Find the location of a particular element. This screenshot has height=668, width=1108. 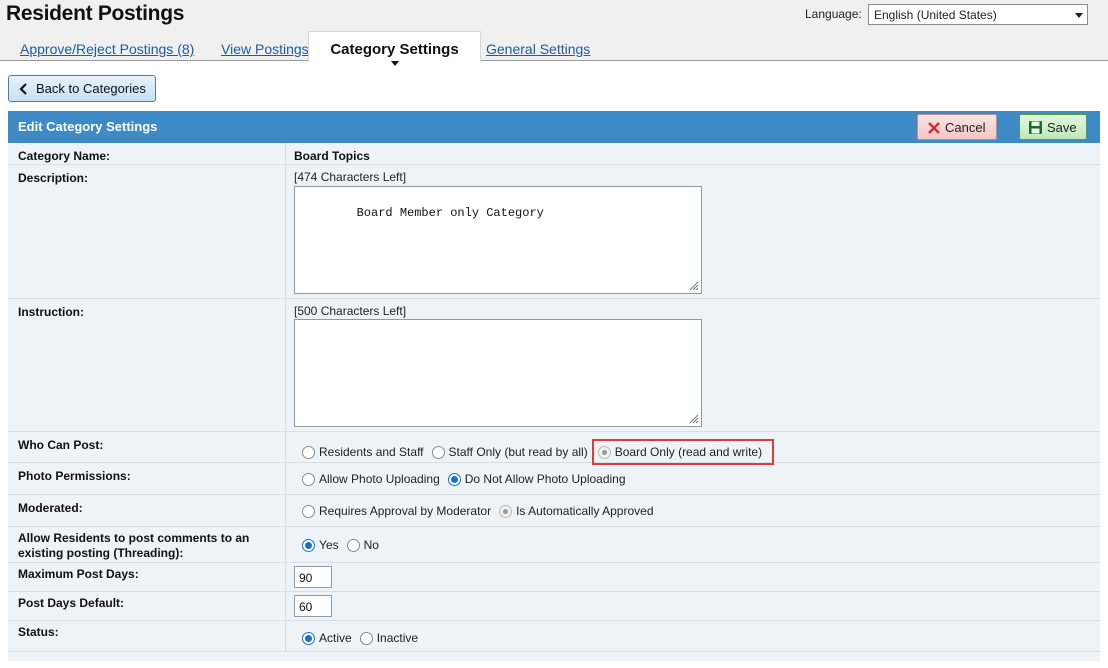

page-title: Resident Postings is located at coordinates (95, 13).